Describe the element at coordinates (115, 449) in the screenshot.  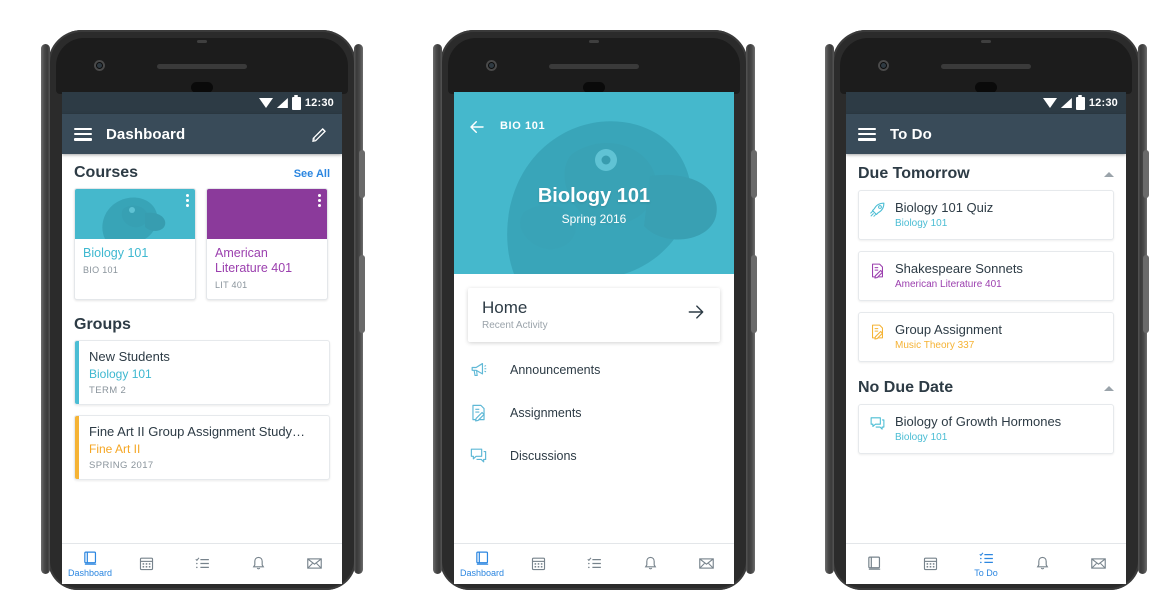
I see `group-course: Fine Art II` at that location.